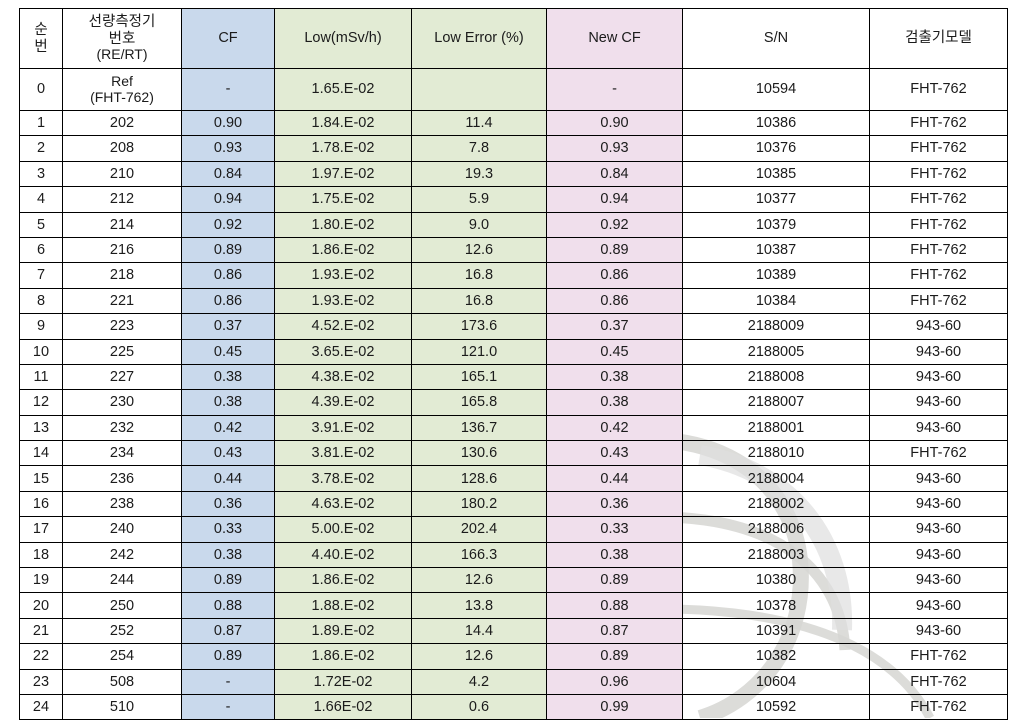 This screenshot has width=1022, height=720. I want to click on cell-low: 1.93.E-02, so click(343, 275).